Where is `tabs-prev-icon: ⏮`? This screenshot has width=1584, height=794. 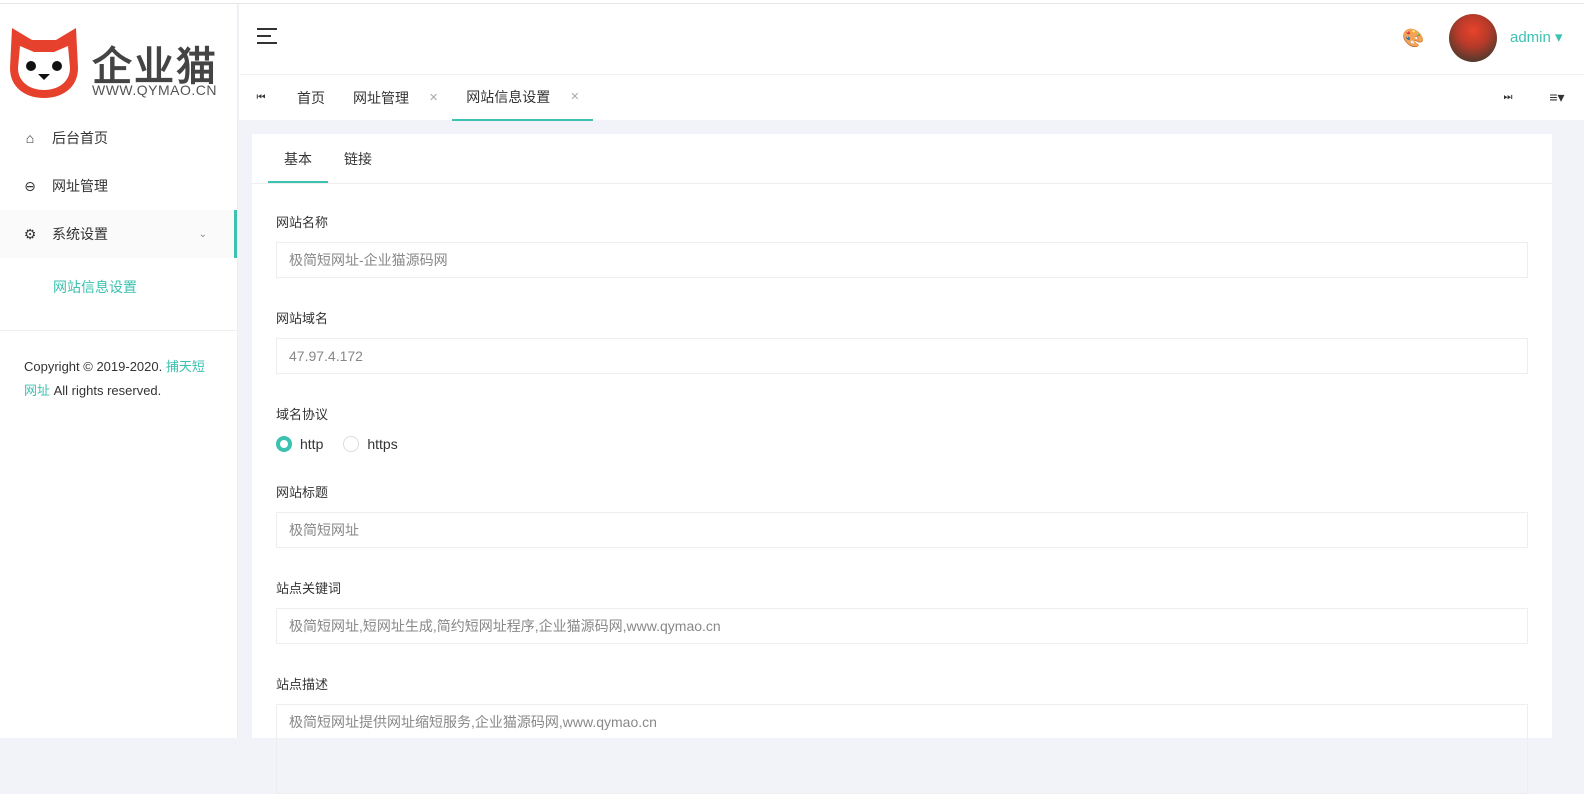 tabs-prev-icon: ⏮ is located at coordinates (261, 97).